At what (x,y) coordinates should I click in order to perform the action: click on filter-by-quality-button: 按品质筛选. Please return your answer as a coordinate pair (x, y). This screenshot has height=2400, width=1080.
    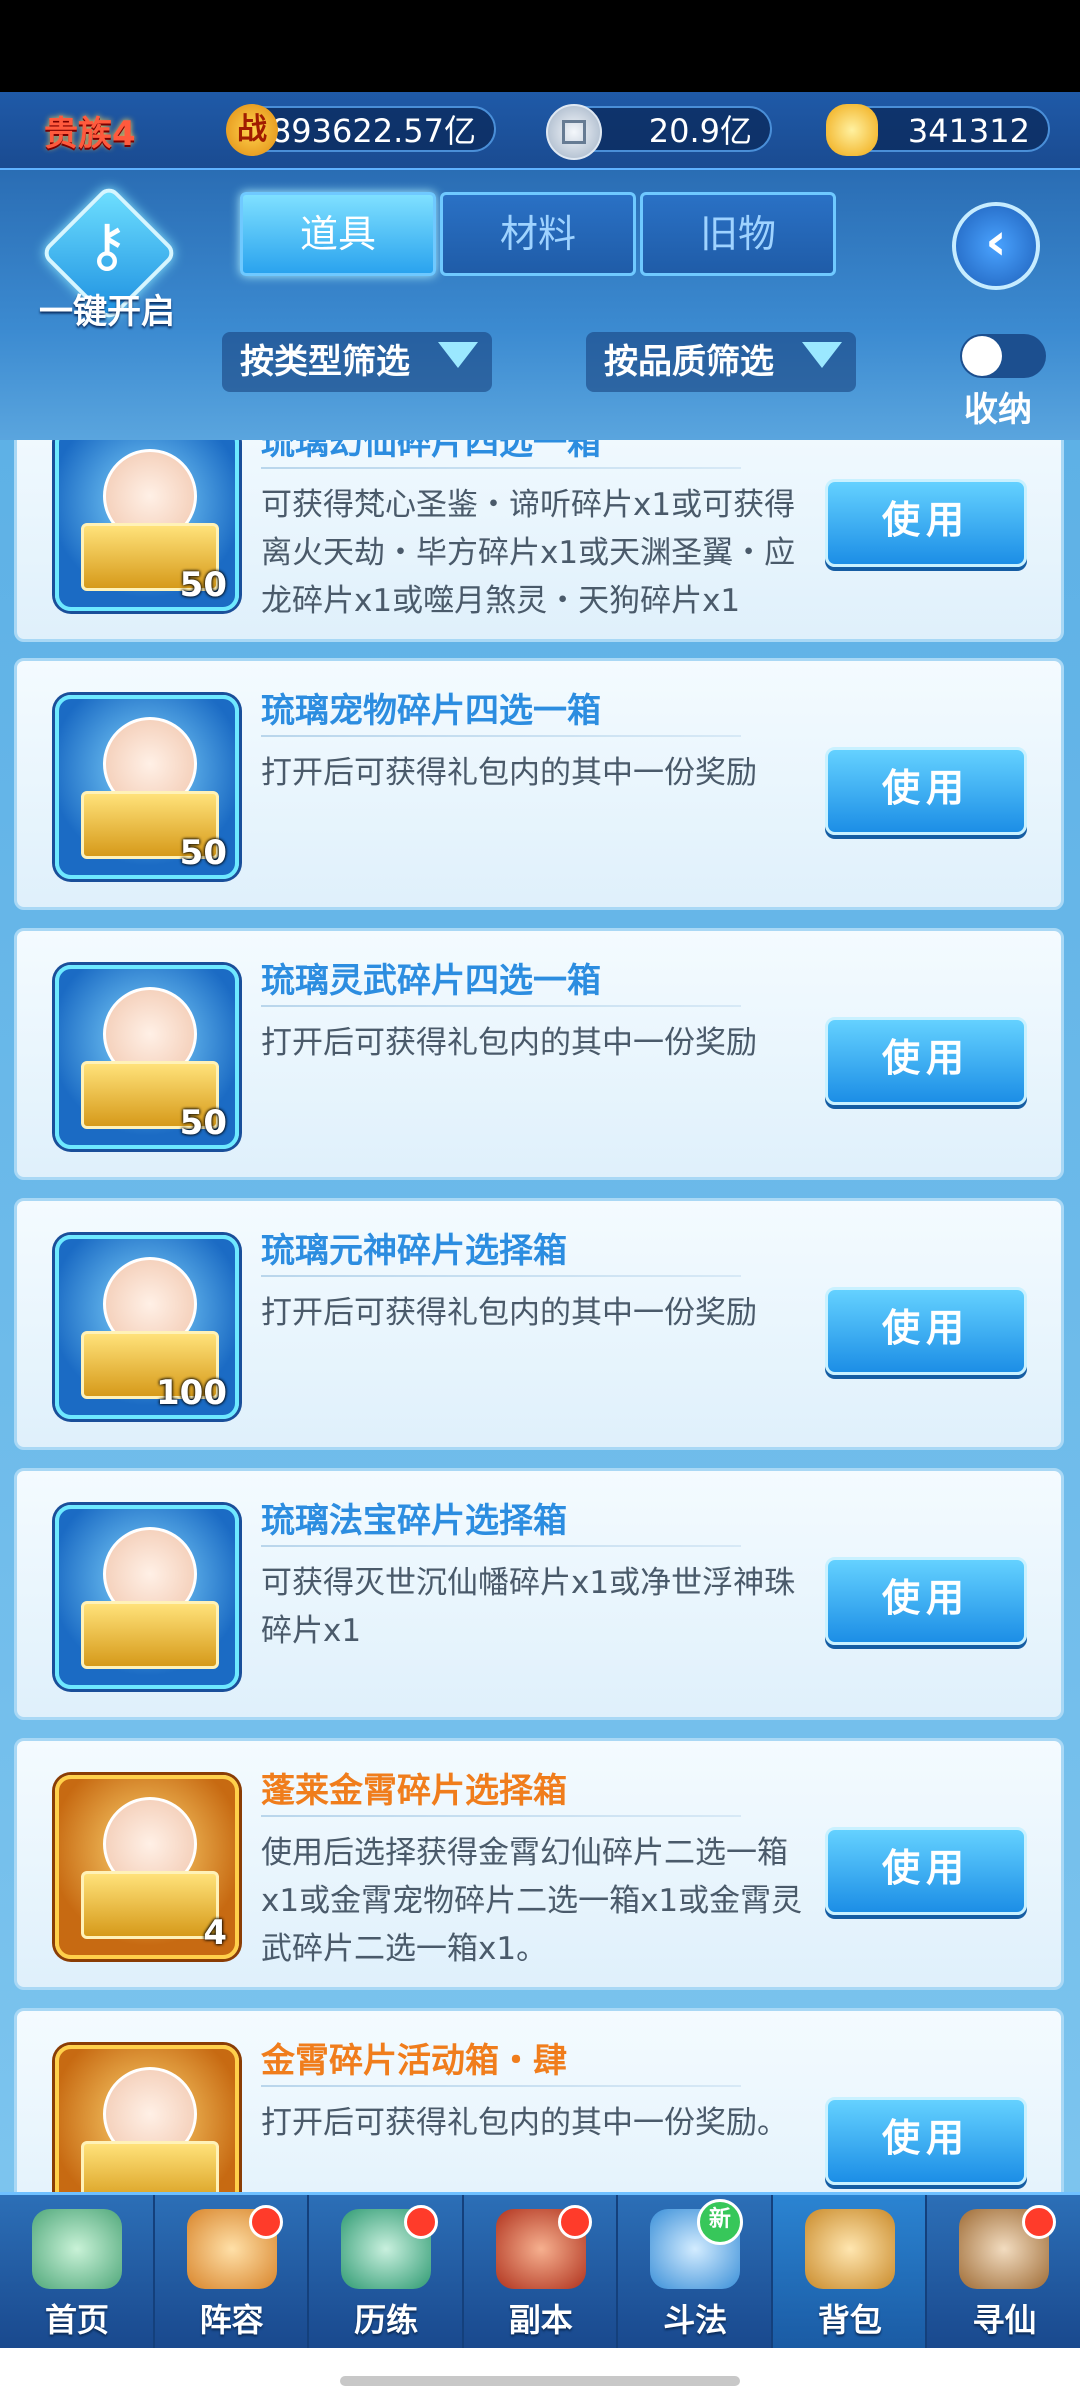
    Looking at the image, I should click on (721, 362).